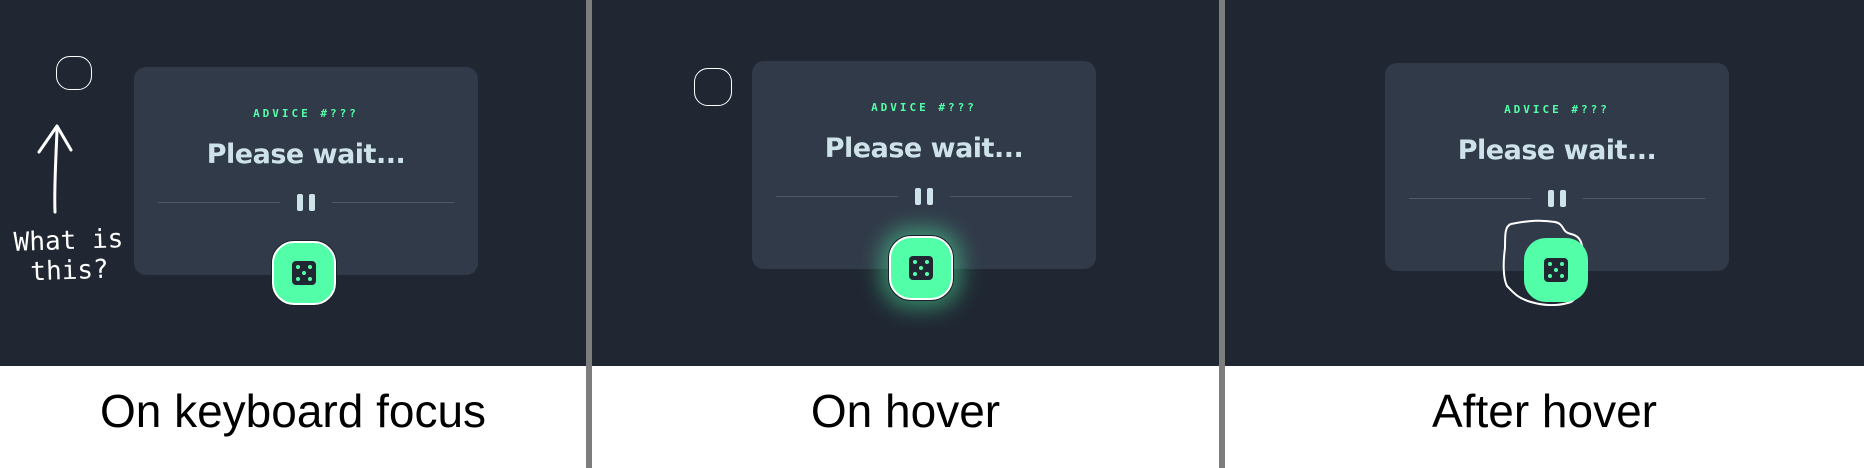 The width and height of the screenshot is (1864, 468). I want to click on caption-keyboard-focus: On keyboard focus, so click(293, 411).